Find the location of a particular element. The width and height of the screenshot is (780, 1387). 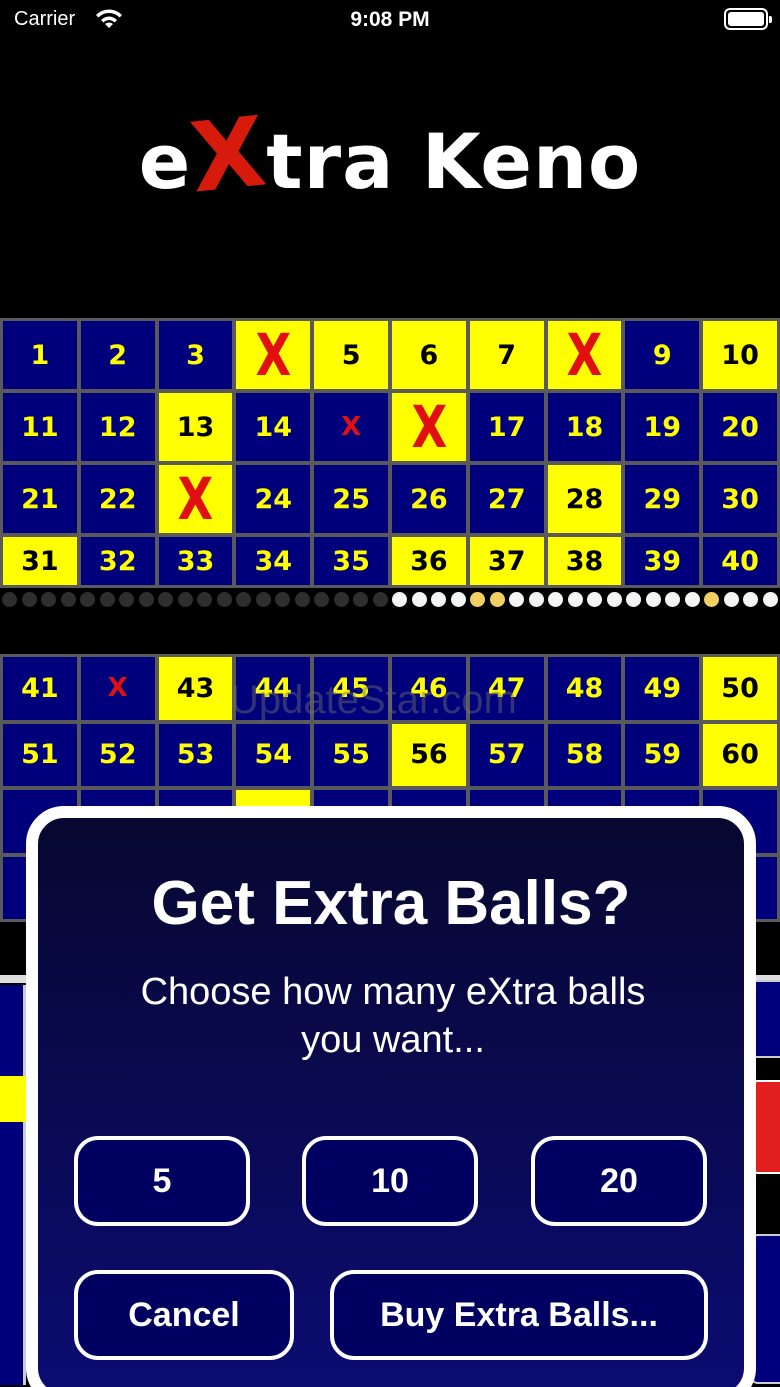

cell-number: 18 is located at coordinates (584, 427).